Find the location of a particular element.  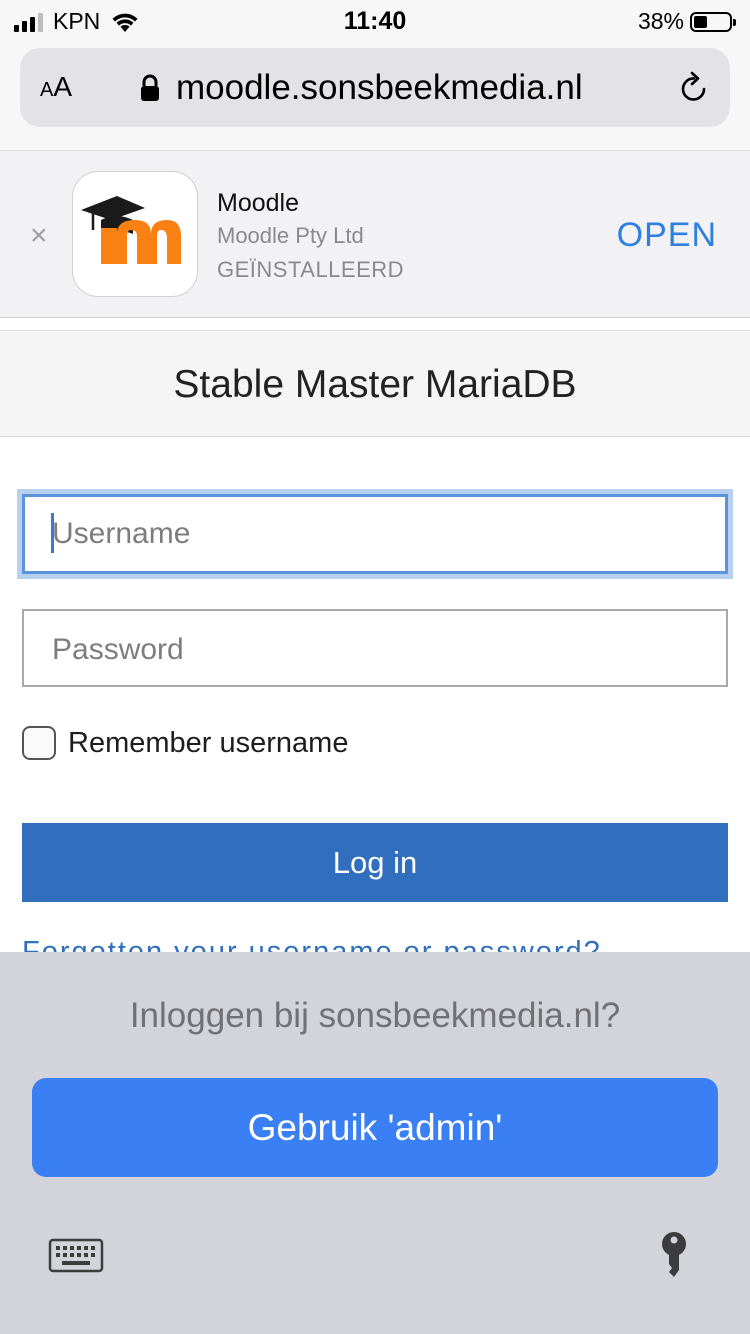

username-input: Username is located at coordinates (375, 534).